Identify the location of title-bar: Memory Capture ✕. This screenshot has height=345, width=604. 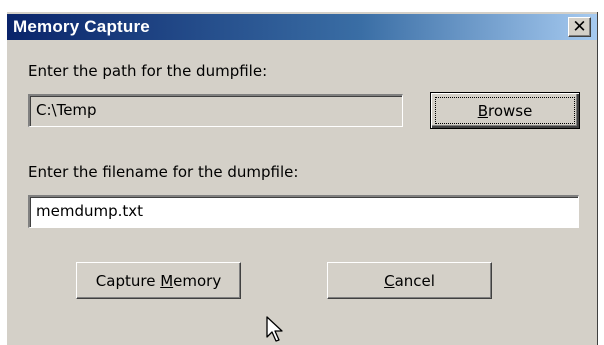
(302, 27).